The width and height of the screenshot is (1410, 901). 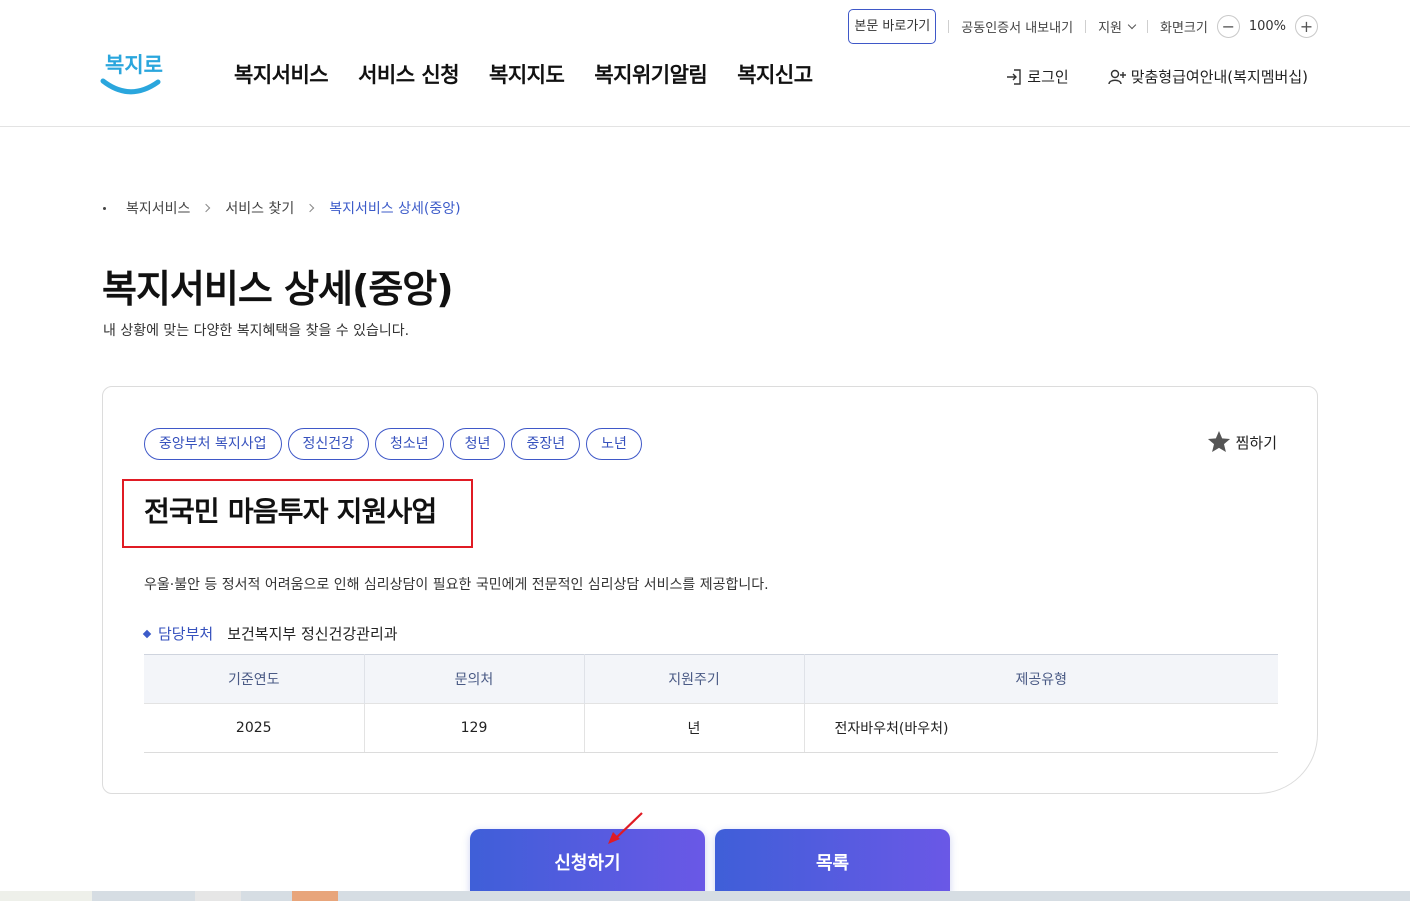 What do you see at coordinates (408, 74) in the screenshot?
I see `nav-item-service-apply: 서비스 신청` at bounding box center [408, 74].